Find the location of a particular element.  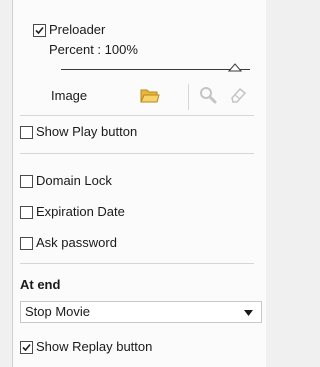

percent-slider-track is located at coordinates (155, 69).